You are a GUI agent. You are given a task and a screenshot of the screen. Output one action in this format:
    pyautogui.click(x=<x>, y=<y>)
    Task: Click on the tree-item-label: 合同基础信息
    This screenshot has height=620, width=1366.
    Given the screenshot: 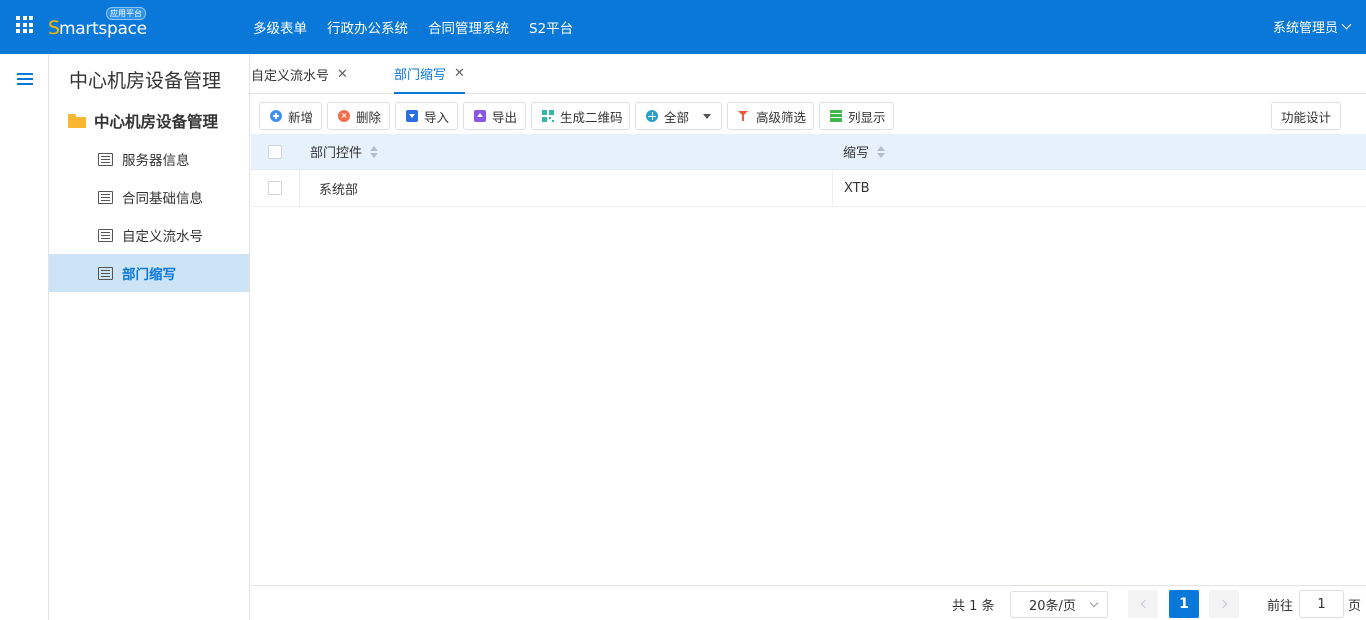 What is the action you would take?
    pyautogui.click(x=162, y=199)
    